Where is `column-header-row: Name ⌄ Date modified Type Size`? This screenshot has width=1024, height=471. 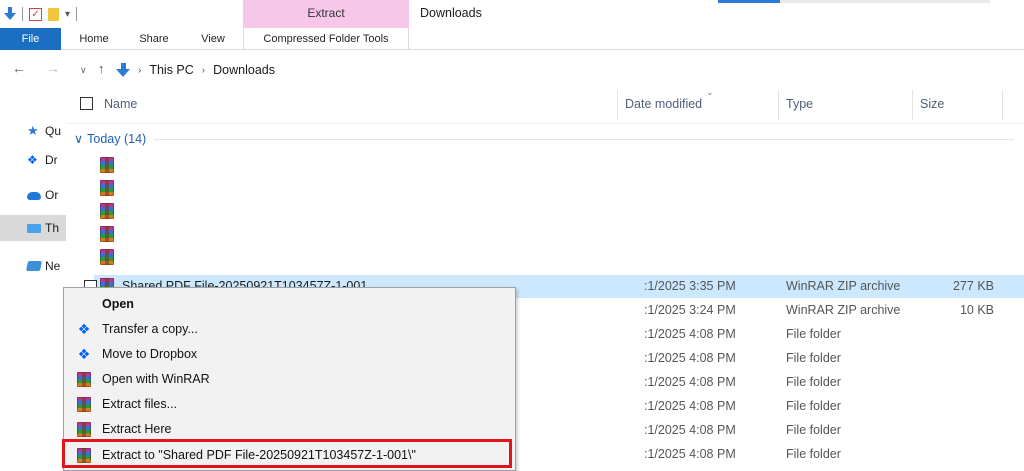
column-header-row: Name ⌄ Date modified Type Size is located at coordinates (545, 104).